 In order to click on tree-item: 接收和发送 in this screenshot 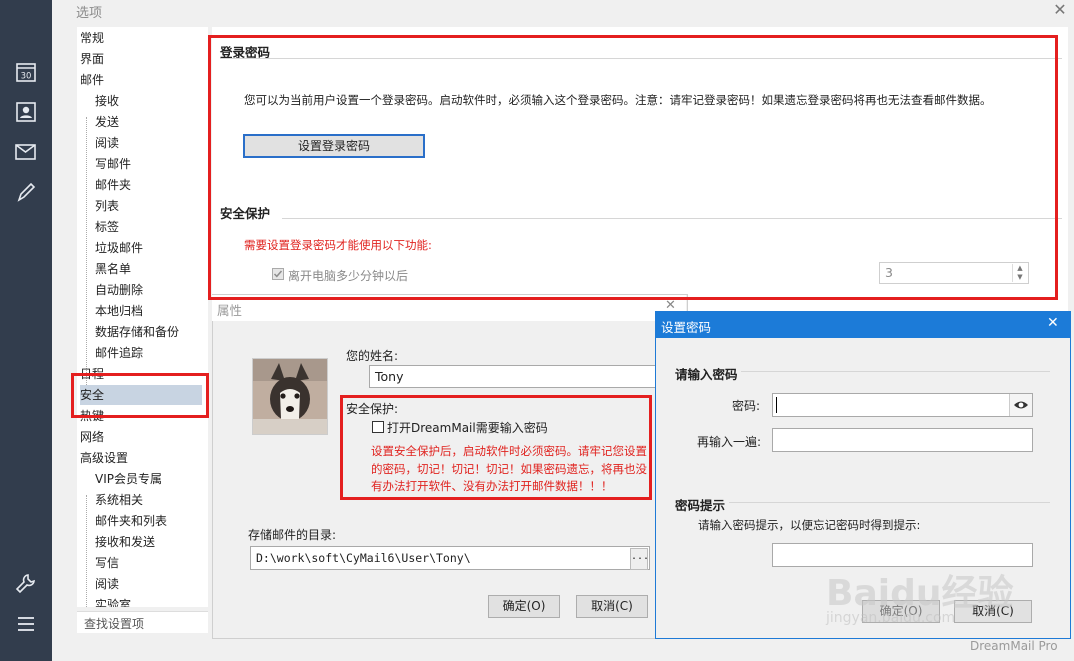, I will do `click(125, 542)`.